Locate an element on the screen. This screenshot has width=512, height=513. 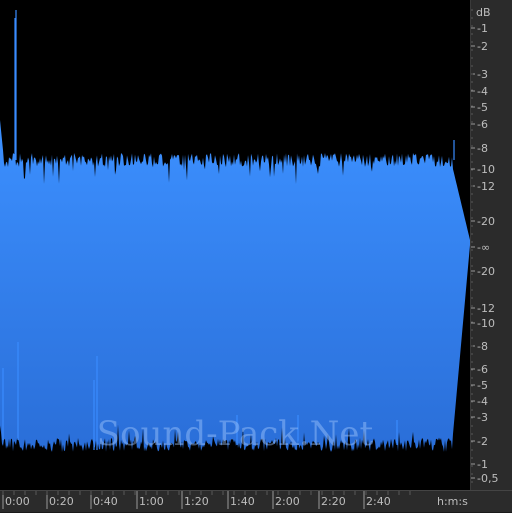
time-tick-label: 2:20 is located at coordinates (333, 501).